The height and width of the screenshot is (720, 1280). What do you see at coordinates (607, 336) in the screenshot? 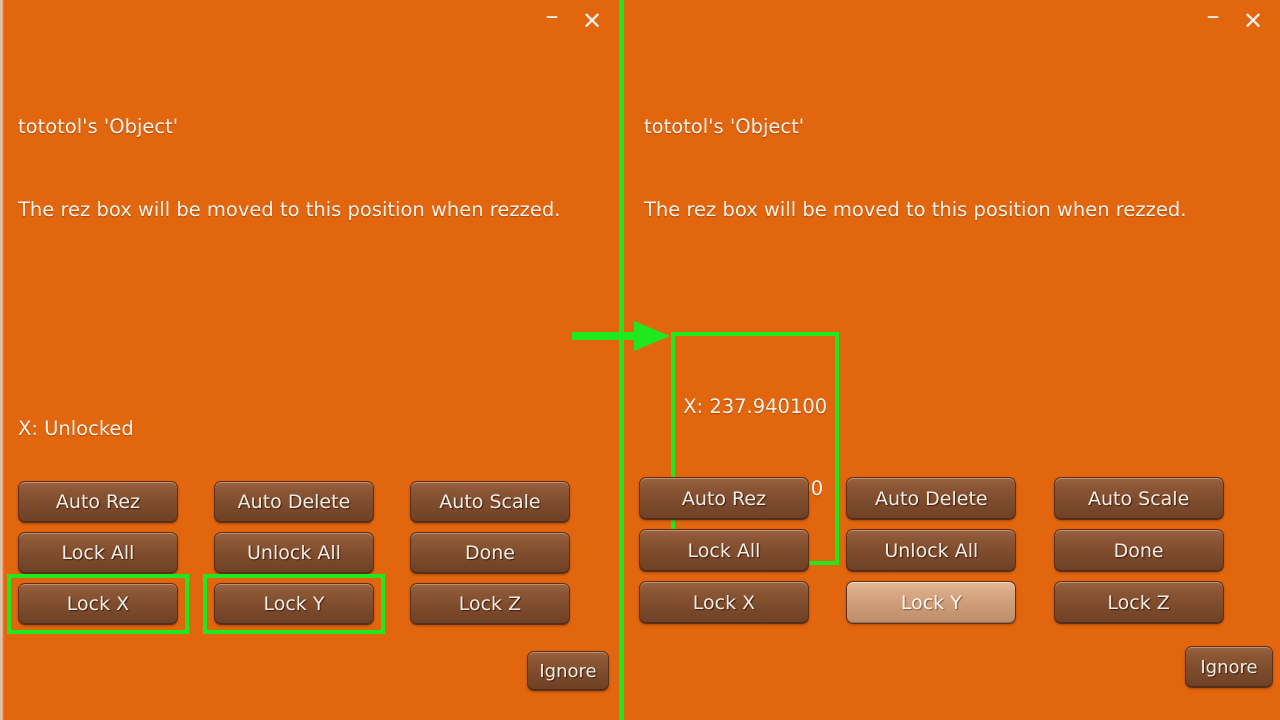
I see `arrow-shaft` at bounding box center [607, 336].